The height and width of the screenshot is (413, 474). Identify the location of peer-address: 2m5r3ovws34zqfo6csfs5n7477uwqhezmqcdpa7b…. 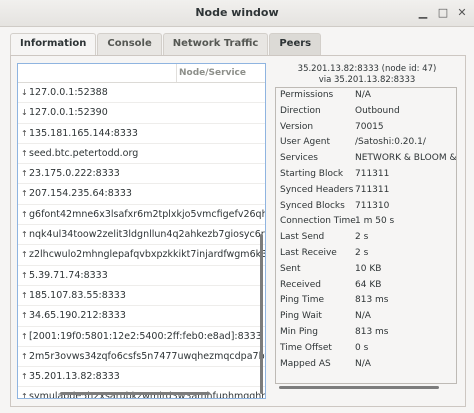
(147, 356).